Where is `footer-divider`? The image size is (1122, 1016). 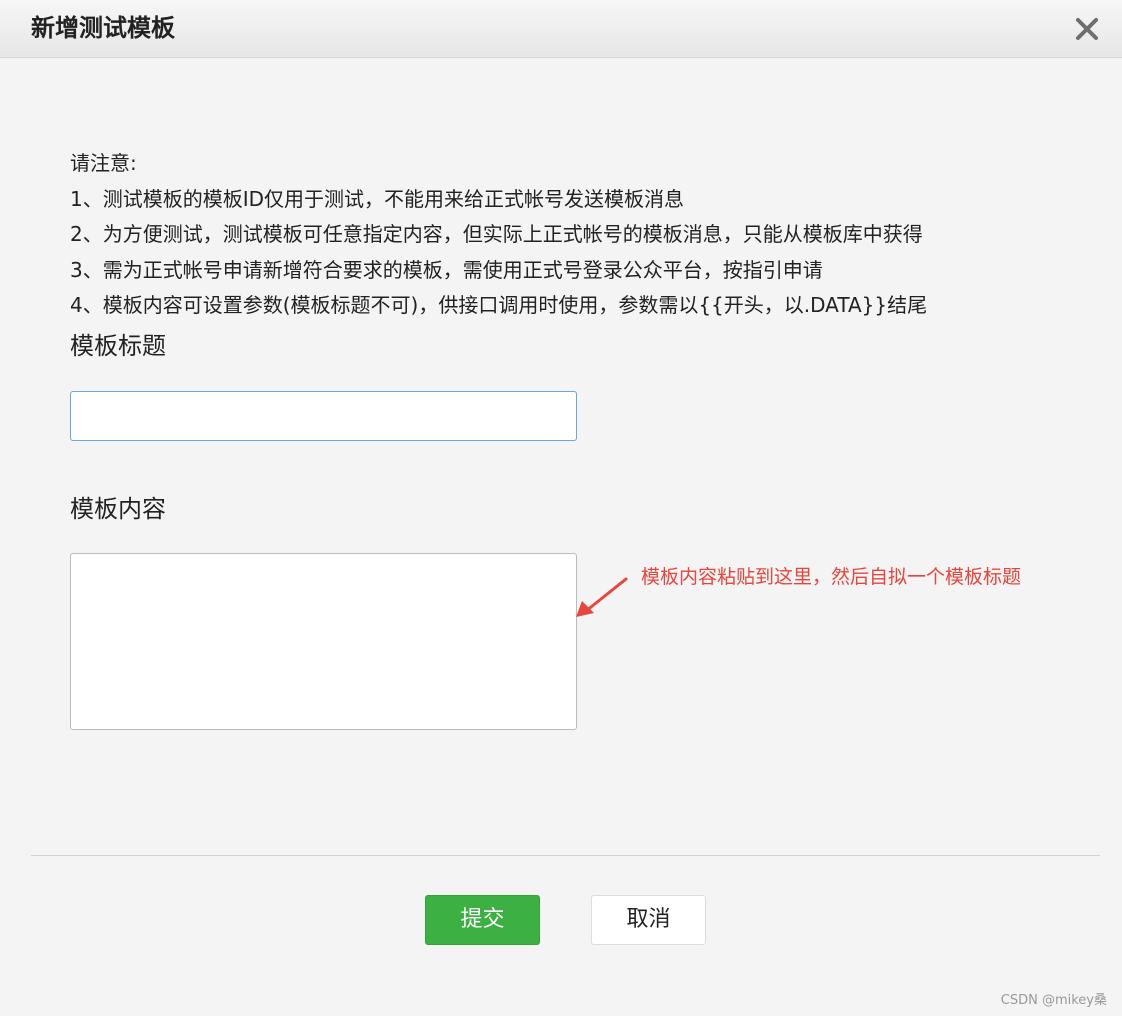 footer-divider is located at coordinates (565, 855).